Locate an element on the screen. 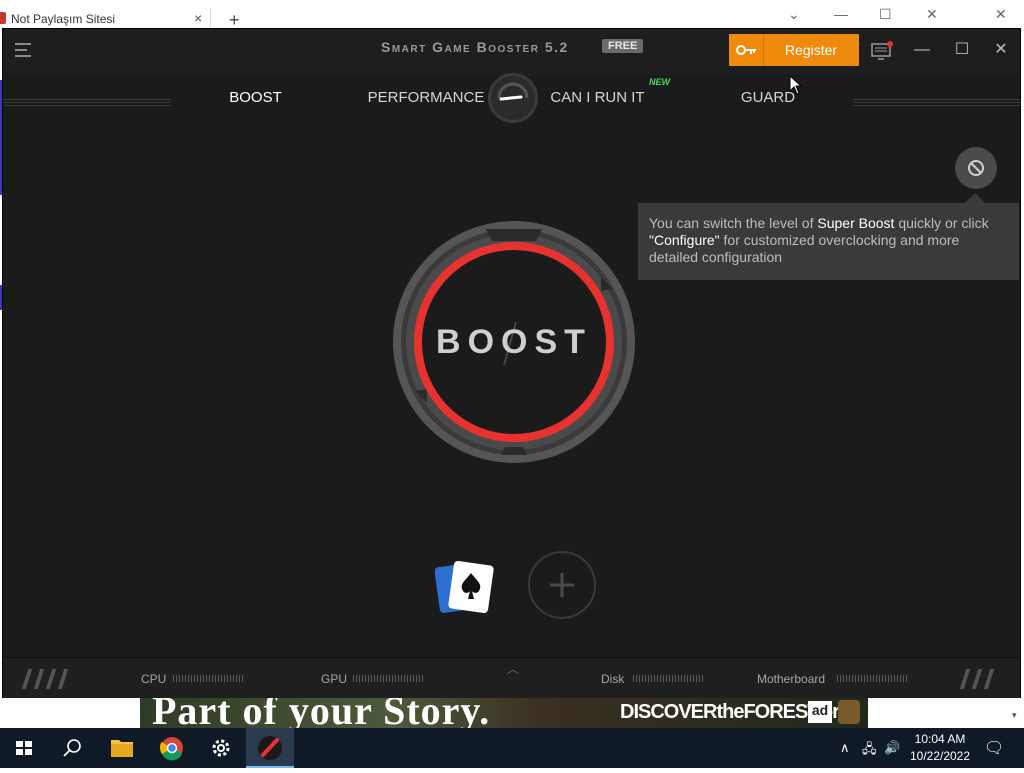 The width and height of the screenshot is (1024, 773). chevron-down-icon: ⌄ is located at coordinates (794, 14).